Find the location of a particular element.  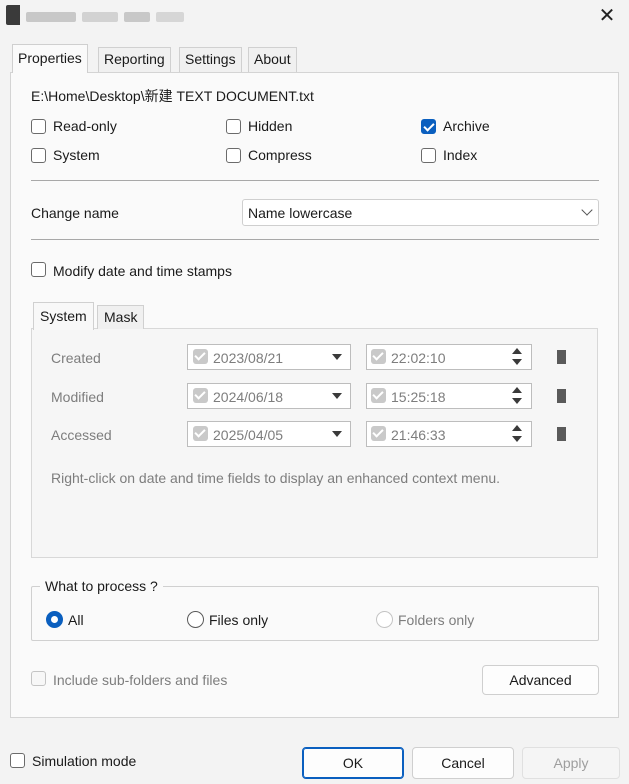

ok-button: OK is located at coordinates (353, 763).